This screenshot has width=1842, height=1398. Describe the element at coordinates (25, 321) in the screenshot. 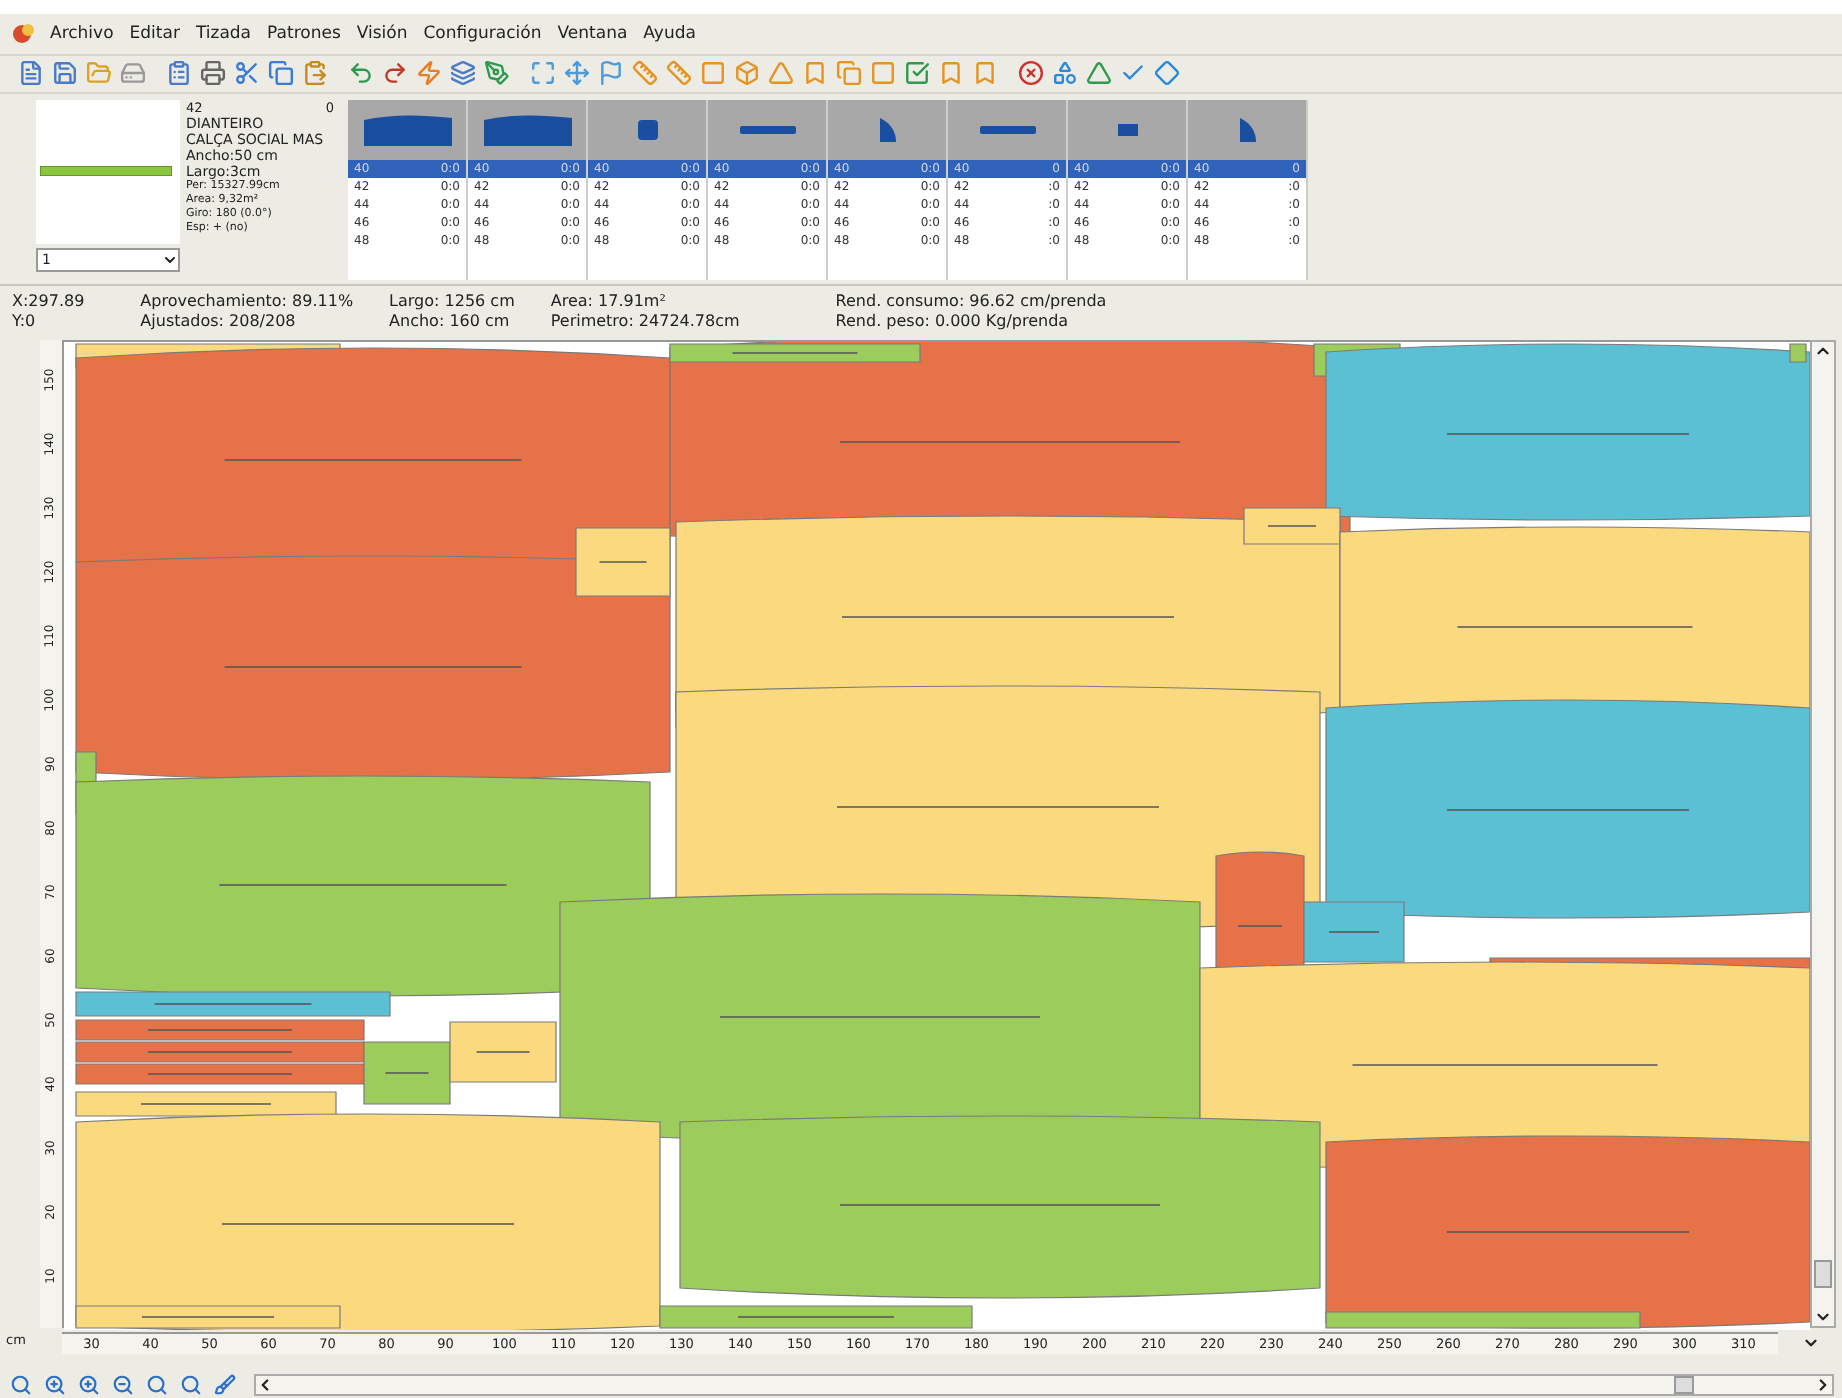

I see `status-text: Y:0` at that location.